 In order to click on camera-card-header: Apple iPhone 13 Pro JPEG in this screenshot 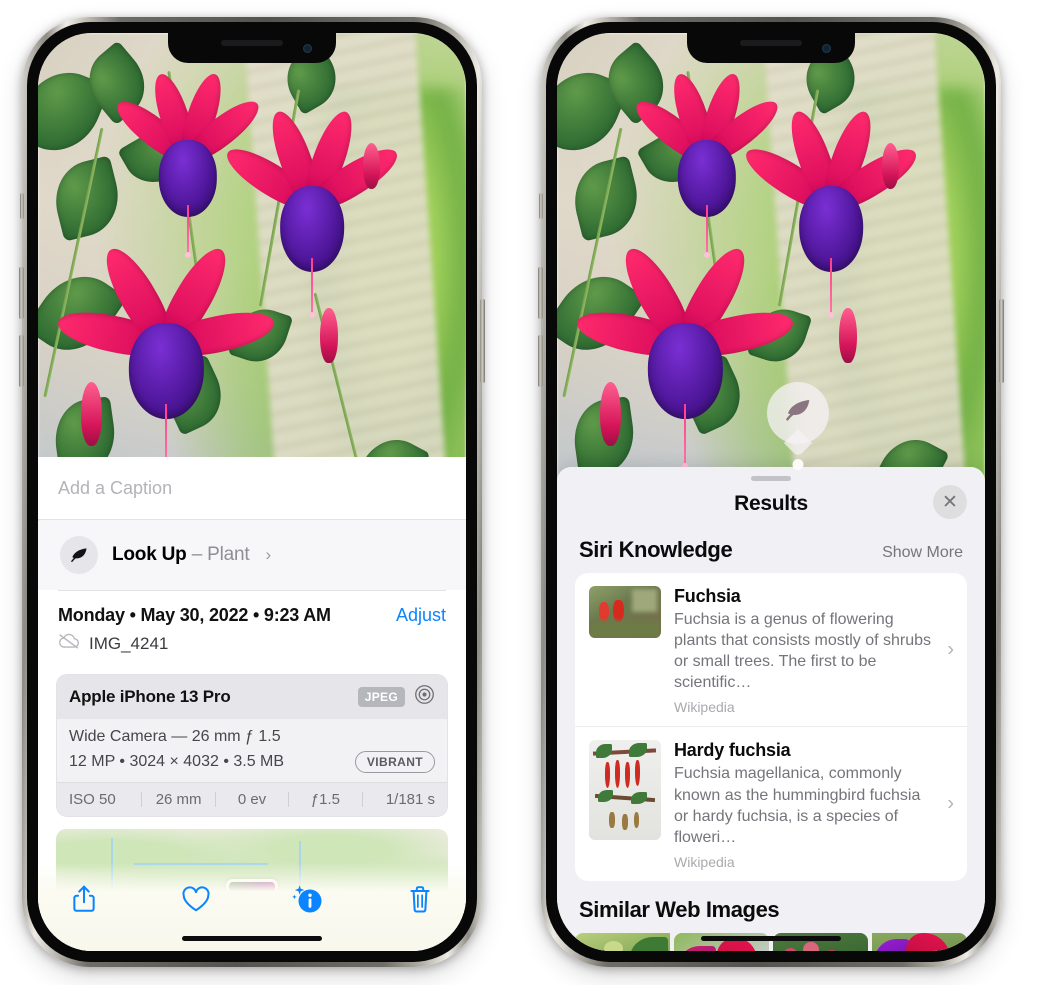, I will do `click(252, 697)`.